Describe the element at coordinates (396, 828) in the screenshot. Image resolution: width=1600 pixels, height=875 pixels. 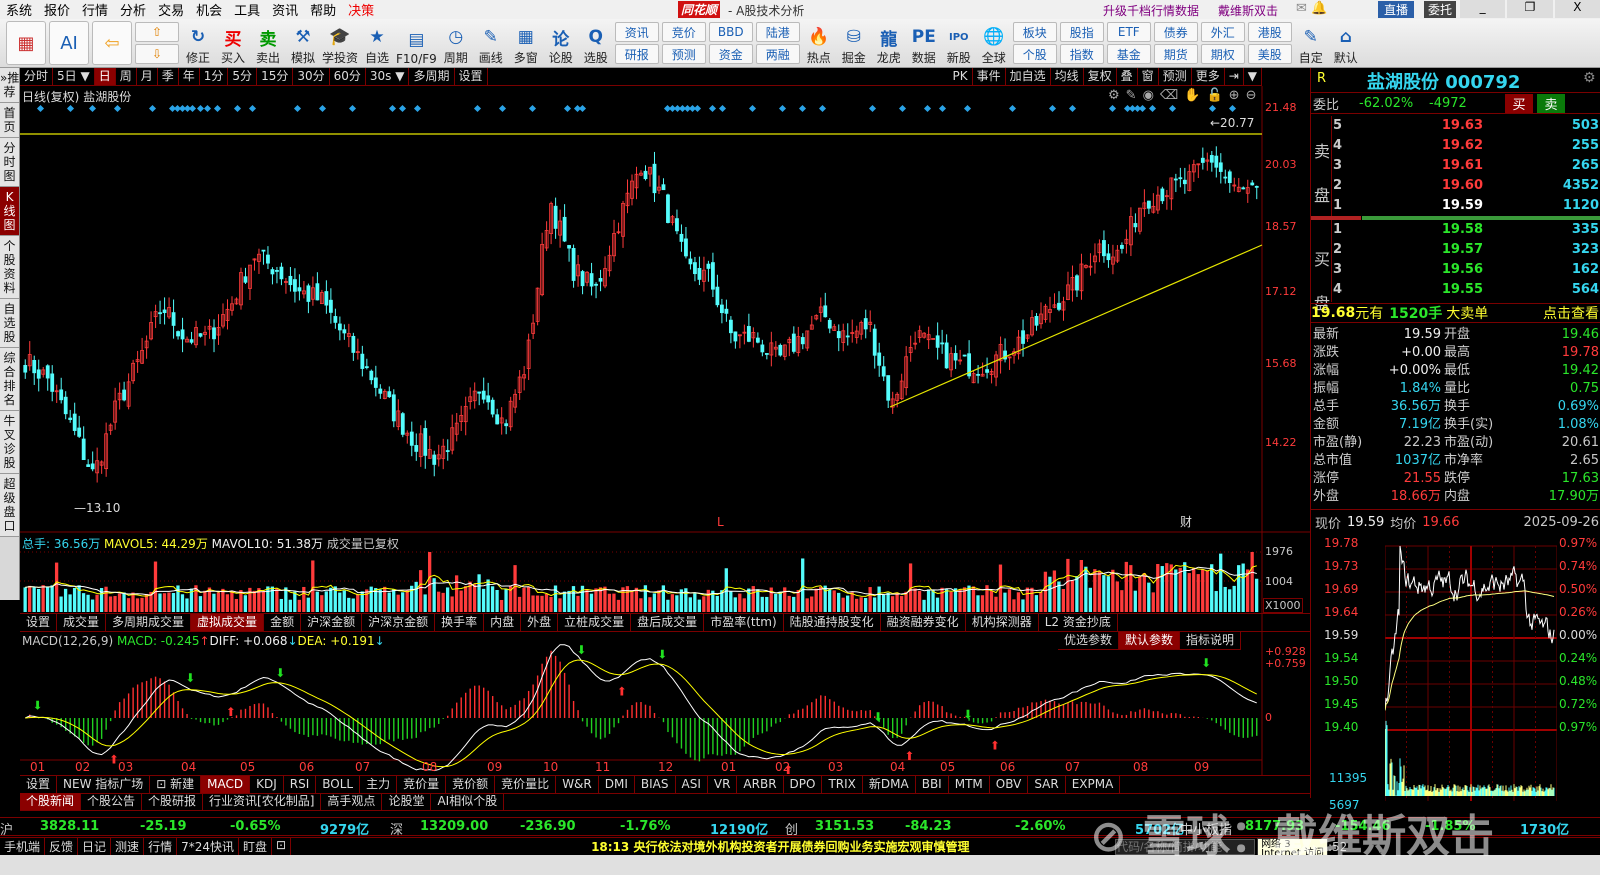
I see `index-name: 深` at that location.